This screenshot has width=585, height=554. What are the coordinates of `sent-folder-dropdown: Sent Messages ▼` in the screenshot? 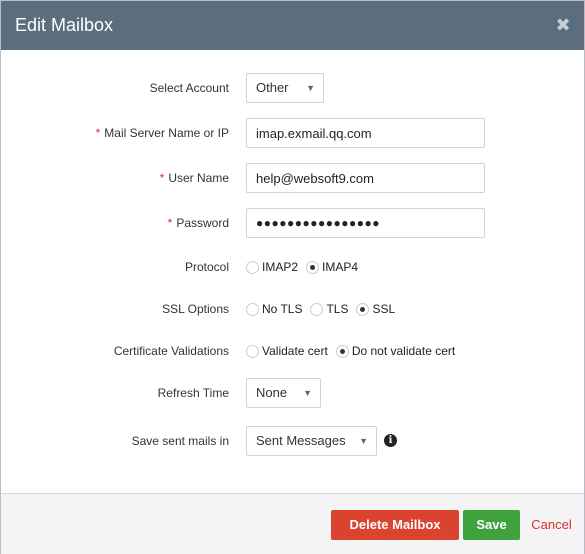 It's located at (311, 441).